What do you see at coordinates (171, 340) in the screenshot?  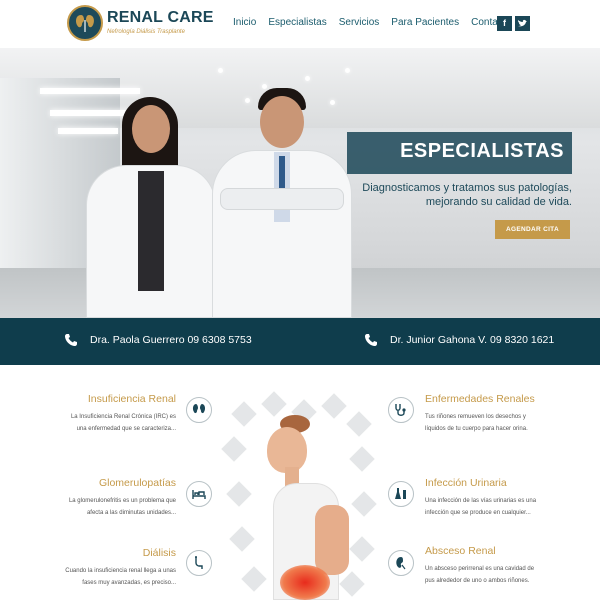 I see `contact-paola: Dra. Paola Guerrero 09 6308 5753` at bounding box center [171, 340].